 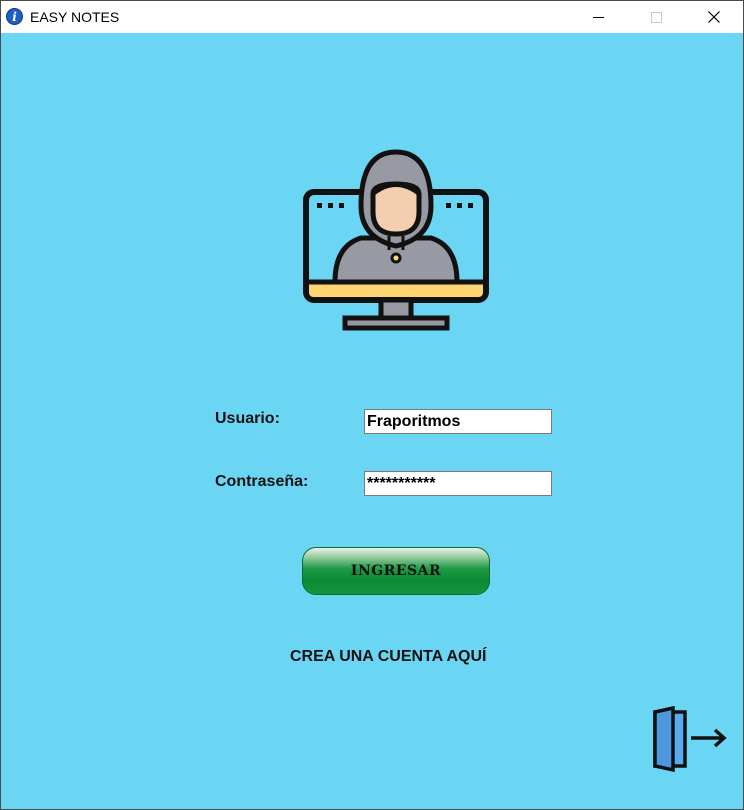 I want to click on window-title: EASY NOTES, so click(x=75, y=17).